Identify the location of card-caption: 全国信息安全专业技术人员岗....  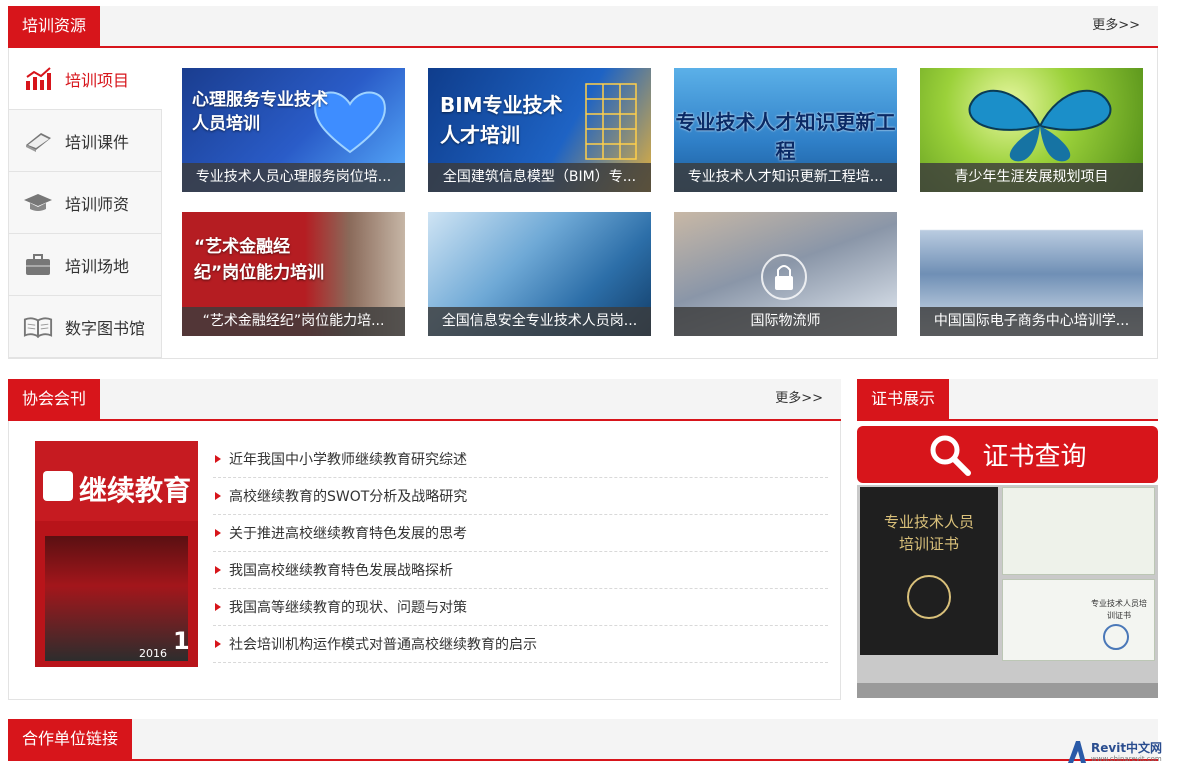
(539, 321).